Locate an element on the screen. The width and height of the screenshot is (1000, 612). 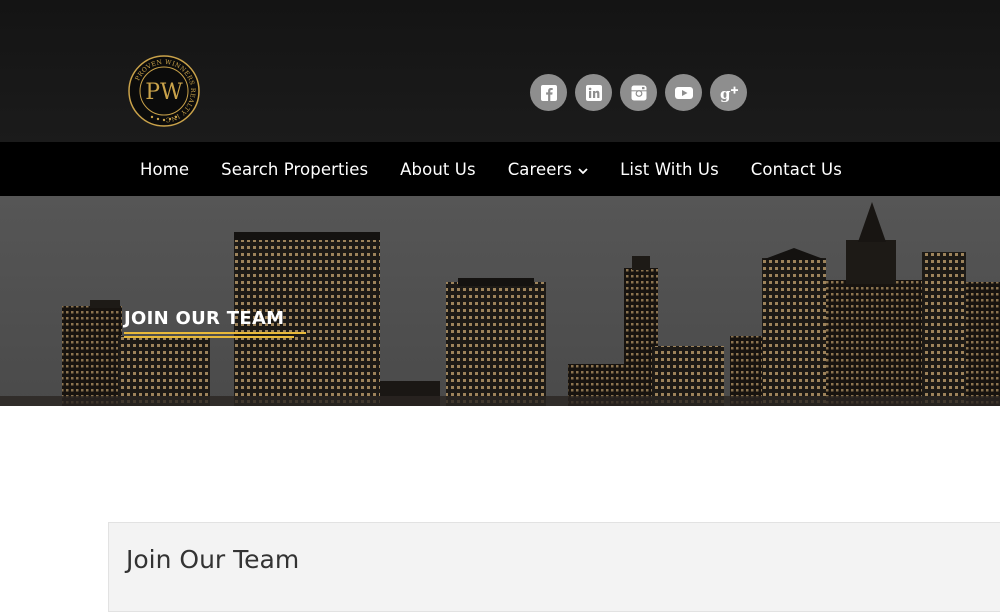
nav-item-home: Home is located at coordinates (164, 169).